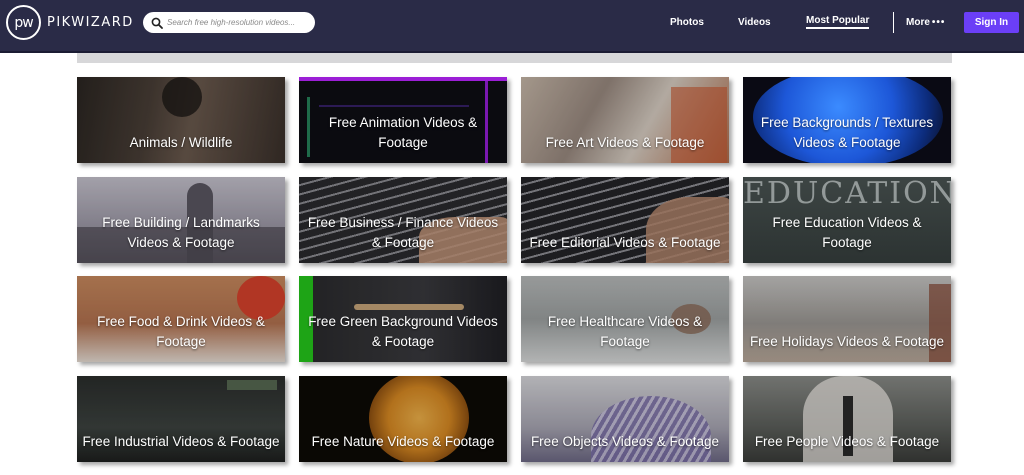 The width and height of the screenshot is (1024, 475). Describe the element at coordinates (403, 441) in the screenshot. I see `category-label: Free Nature Videos & Footage` at that location.